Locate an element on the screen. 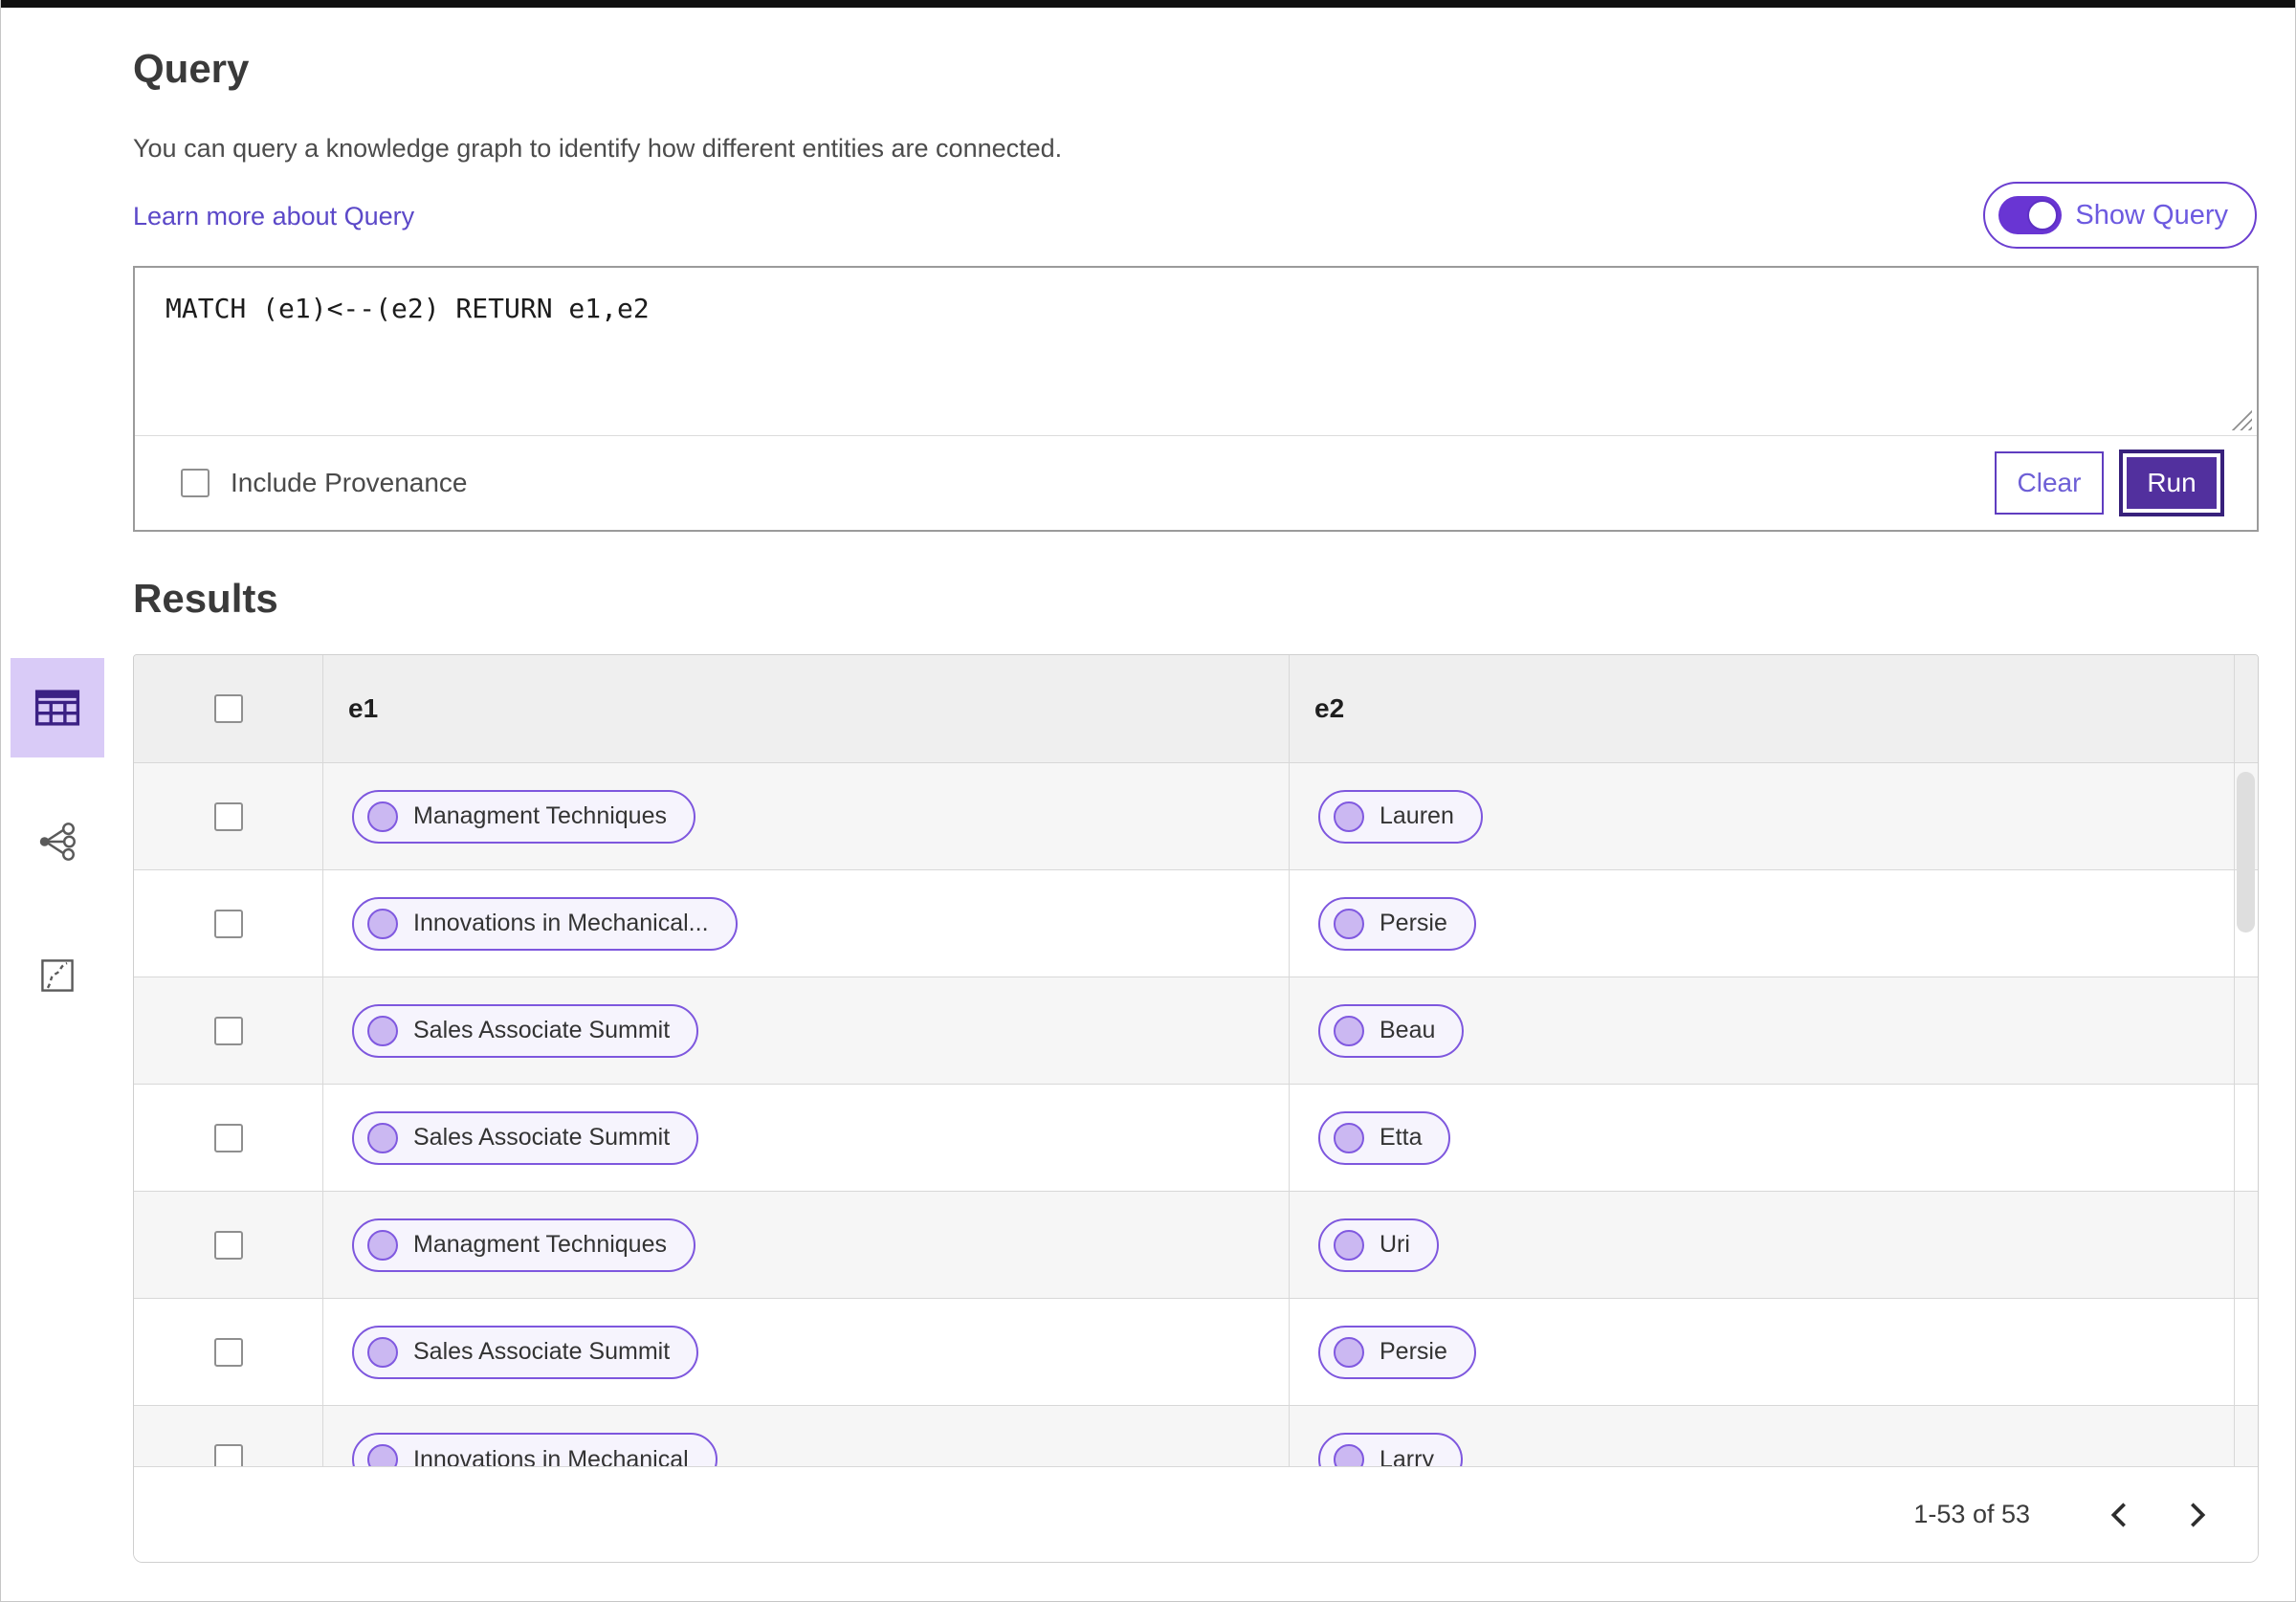 The height and width of the screenshot is (1602, 2296). table-row: Innovations in Mechanical Larry is located at coordinates (1196, 1435).